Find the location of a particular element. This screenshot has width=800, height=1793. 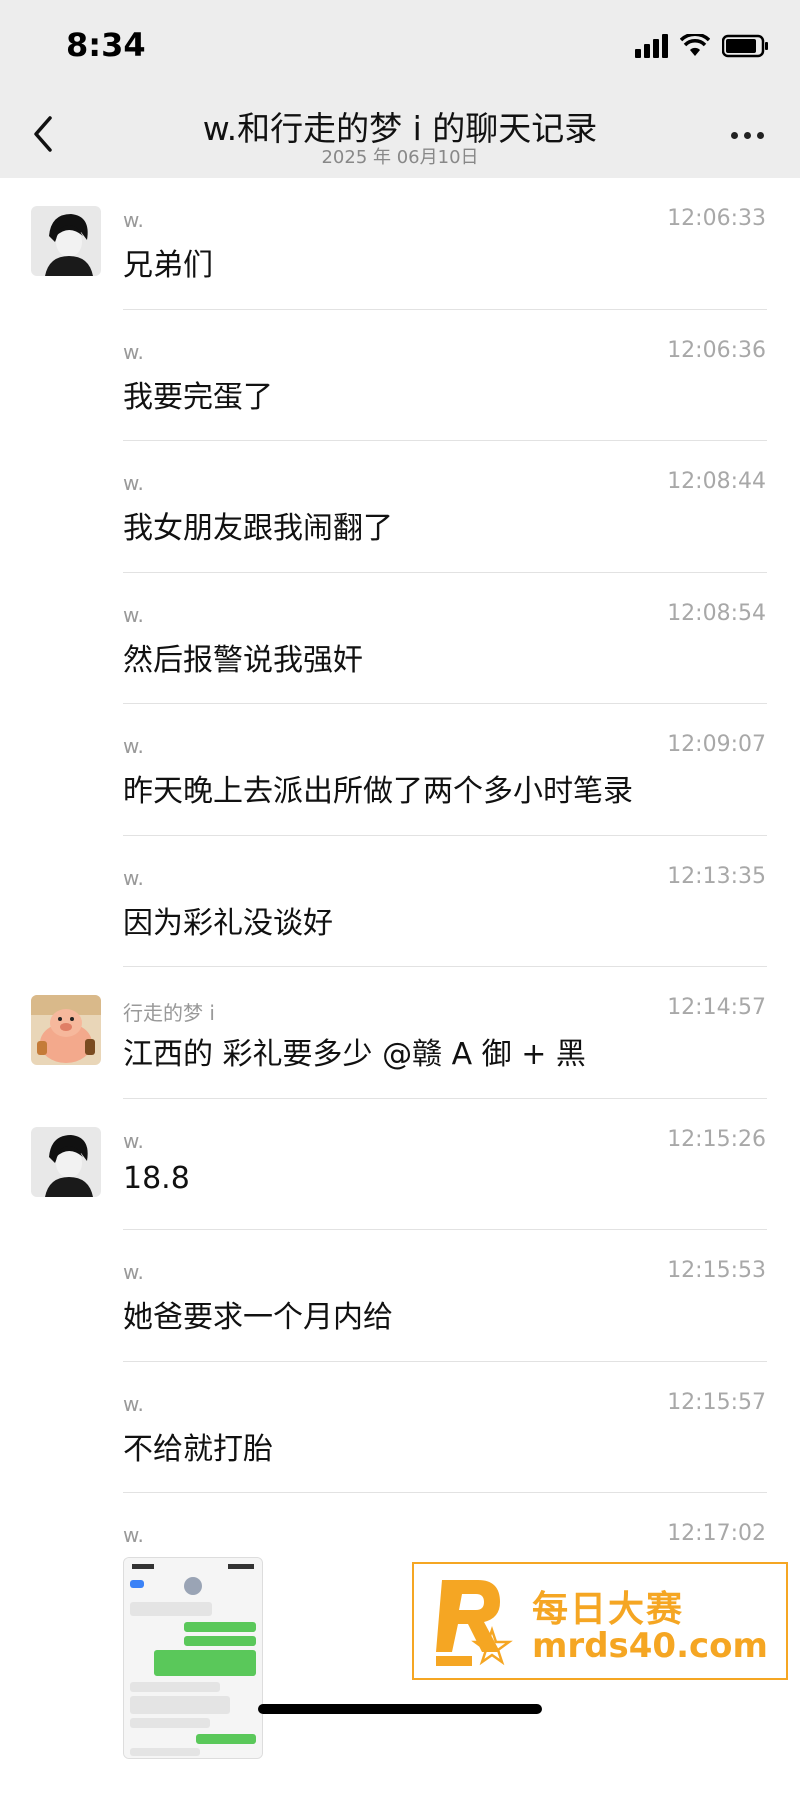

cartoon-pig-avatar-icon is located at coordinates (66, 1030).